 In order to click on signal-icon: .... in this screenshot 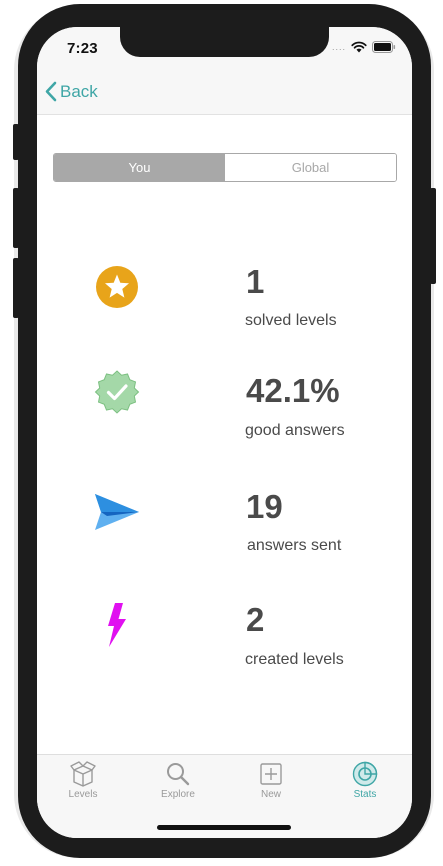, I will do `click(338, 47)`.